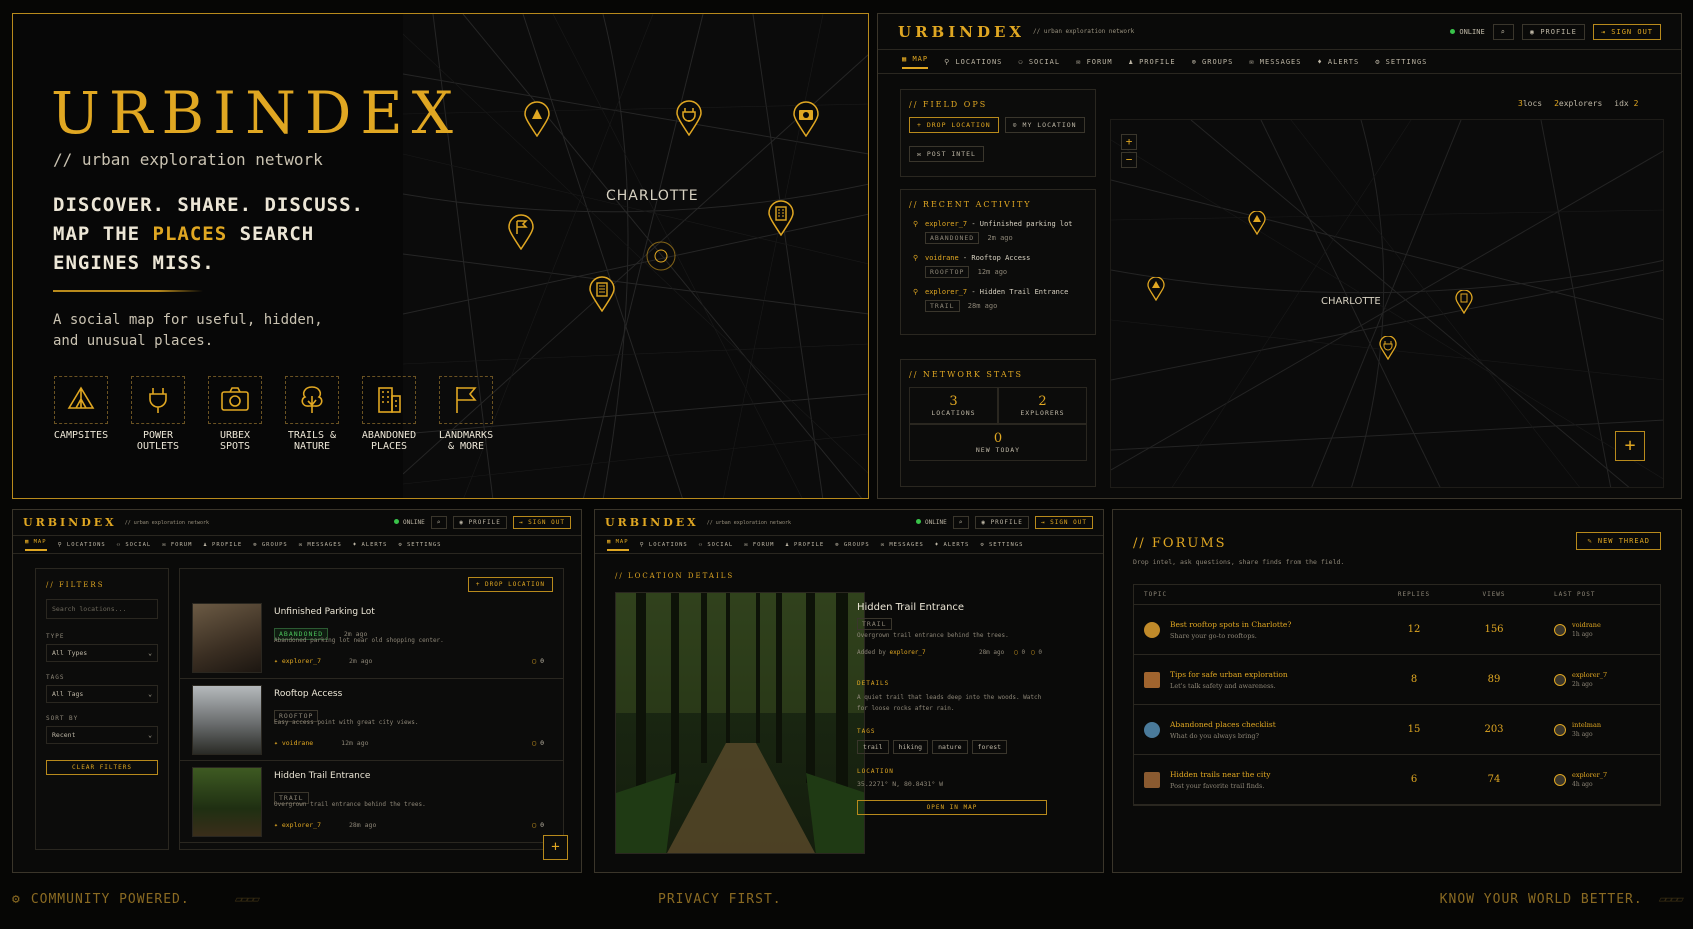  Describe the element at coordinates (102, 735) in the screenshot. I see `sort-select: Recent ⌄` at that location.